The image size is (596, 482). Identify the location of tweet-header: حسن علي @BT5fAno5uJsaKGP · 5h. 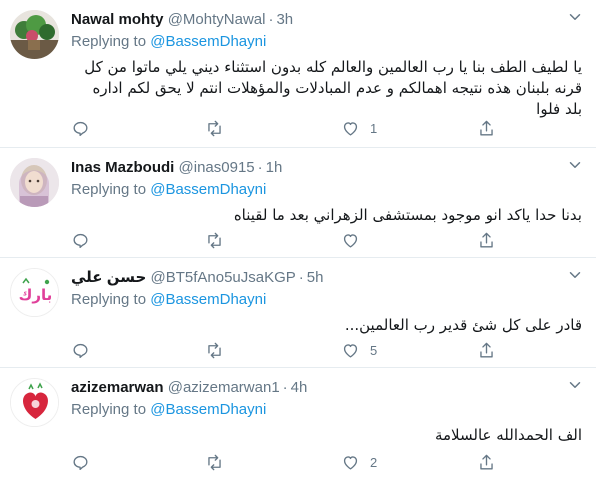
(197, 277).